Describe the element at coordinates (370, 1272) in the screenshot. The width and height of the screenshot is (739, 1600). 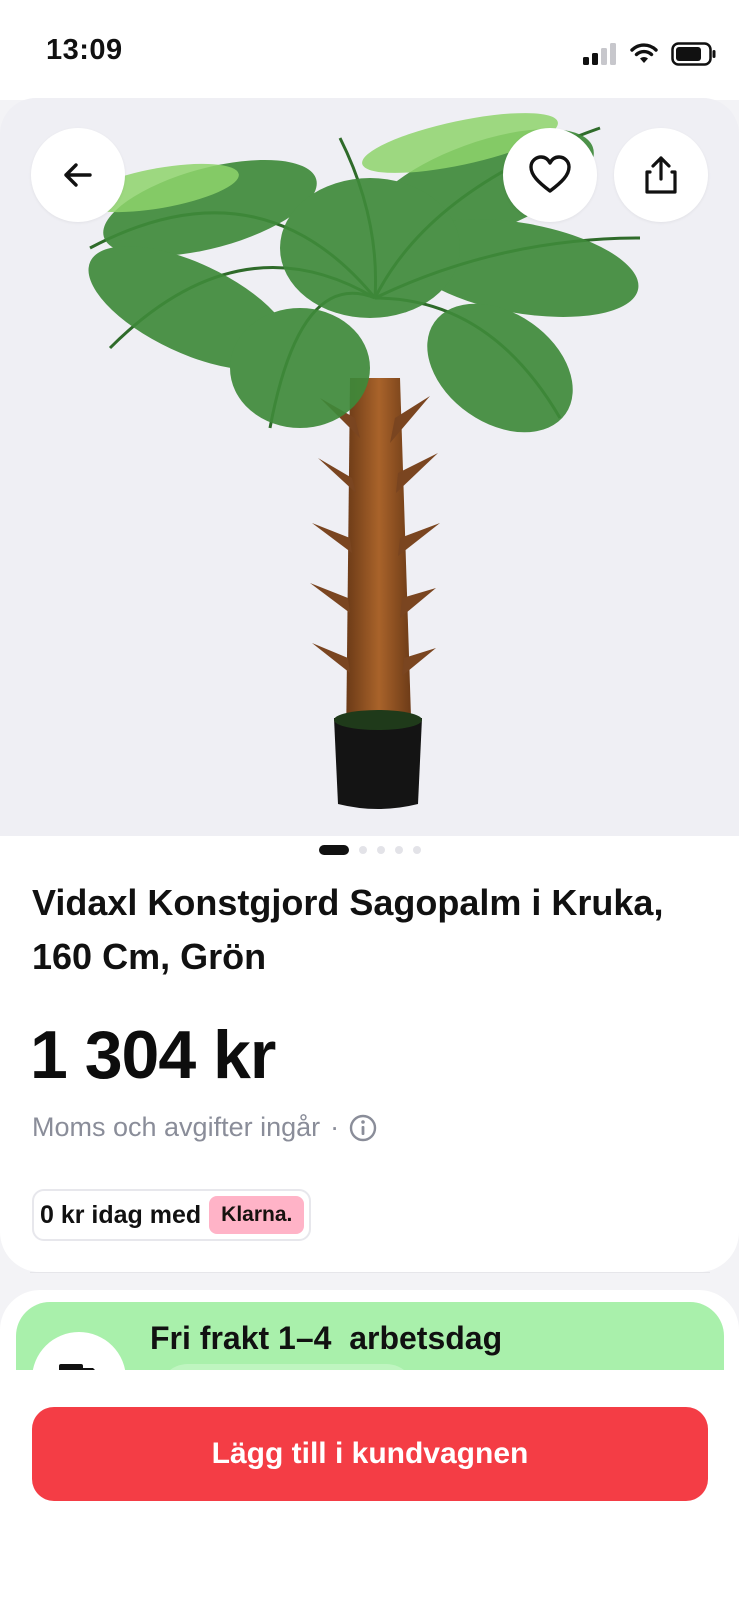
I see `divider` at that location.